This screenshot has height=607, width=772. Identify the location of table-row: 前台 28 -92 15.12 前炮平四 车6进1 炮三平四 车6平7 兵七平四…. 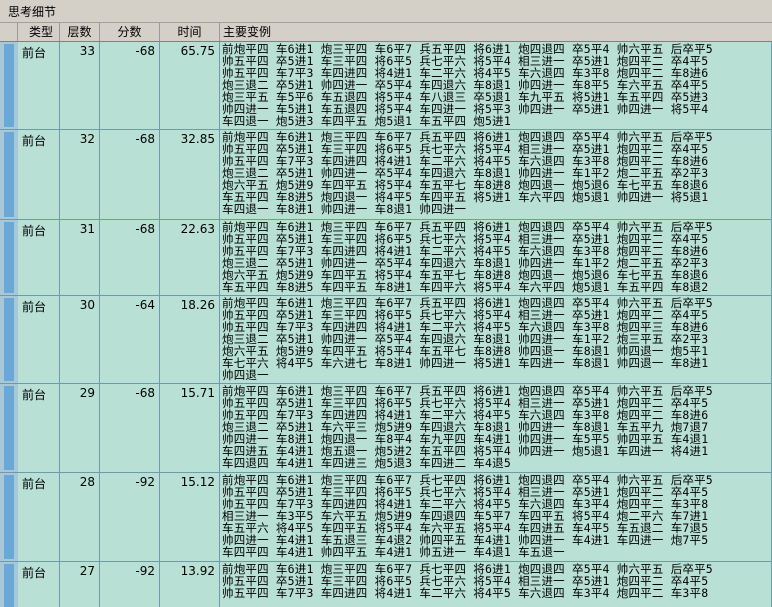
(386, 517).